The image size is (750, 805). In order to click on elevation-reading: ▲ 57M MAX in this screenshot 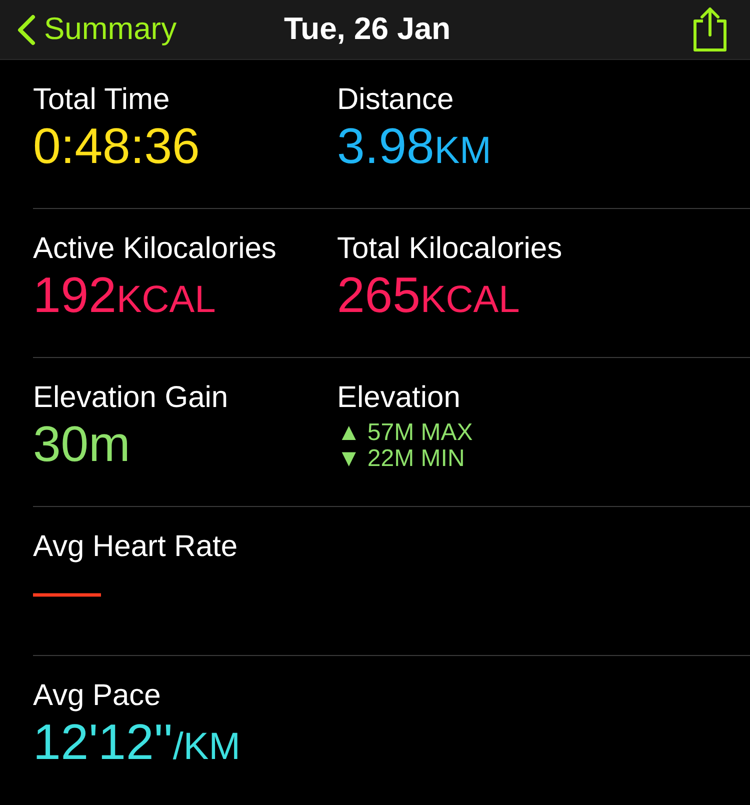, I will do `click(405, 433)`.